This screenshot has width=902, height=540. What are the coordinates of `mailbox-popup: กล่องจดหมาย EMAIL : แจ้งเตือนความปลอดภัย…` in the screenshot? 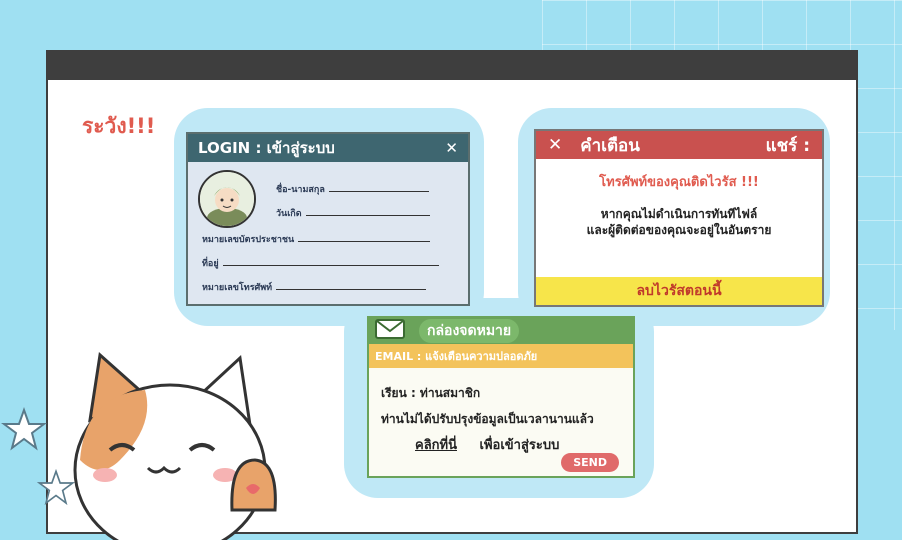 It's located at (501, 397).